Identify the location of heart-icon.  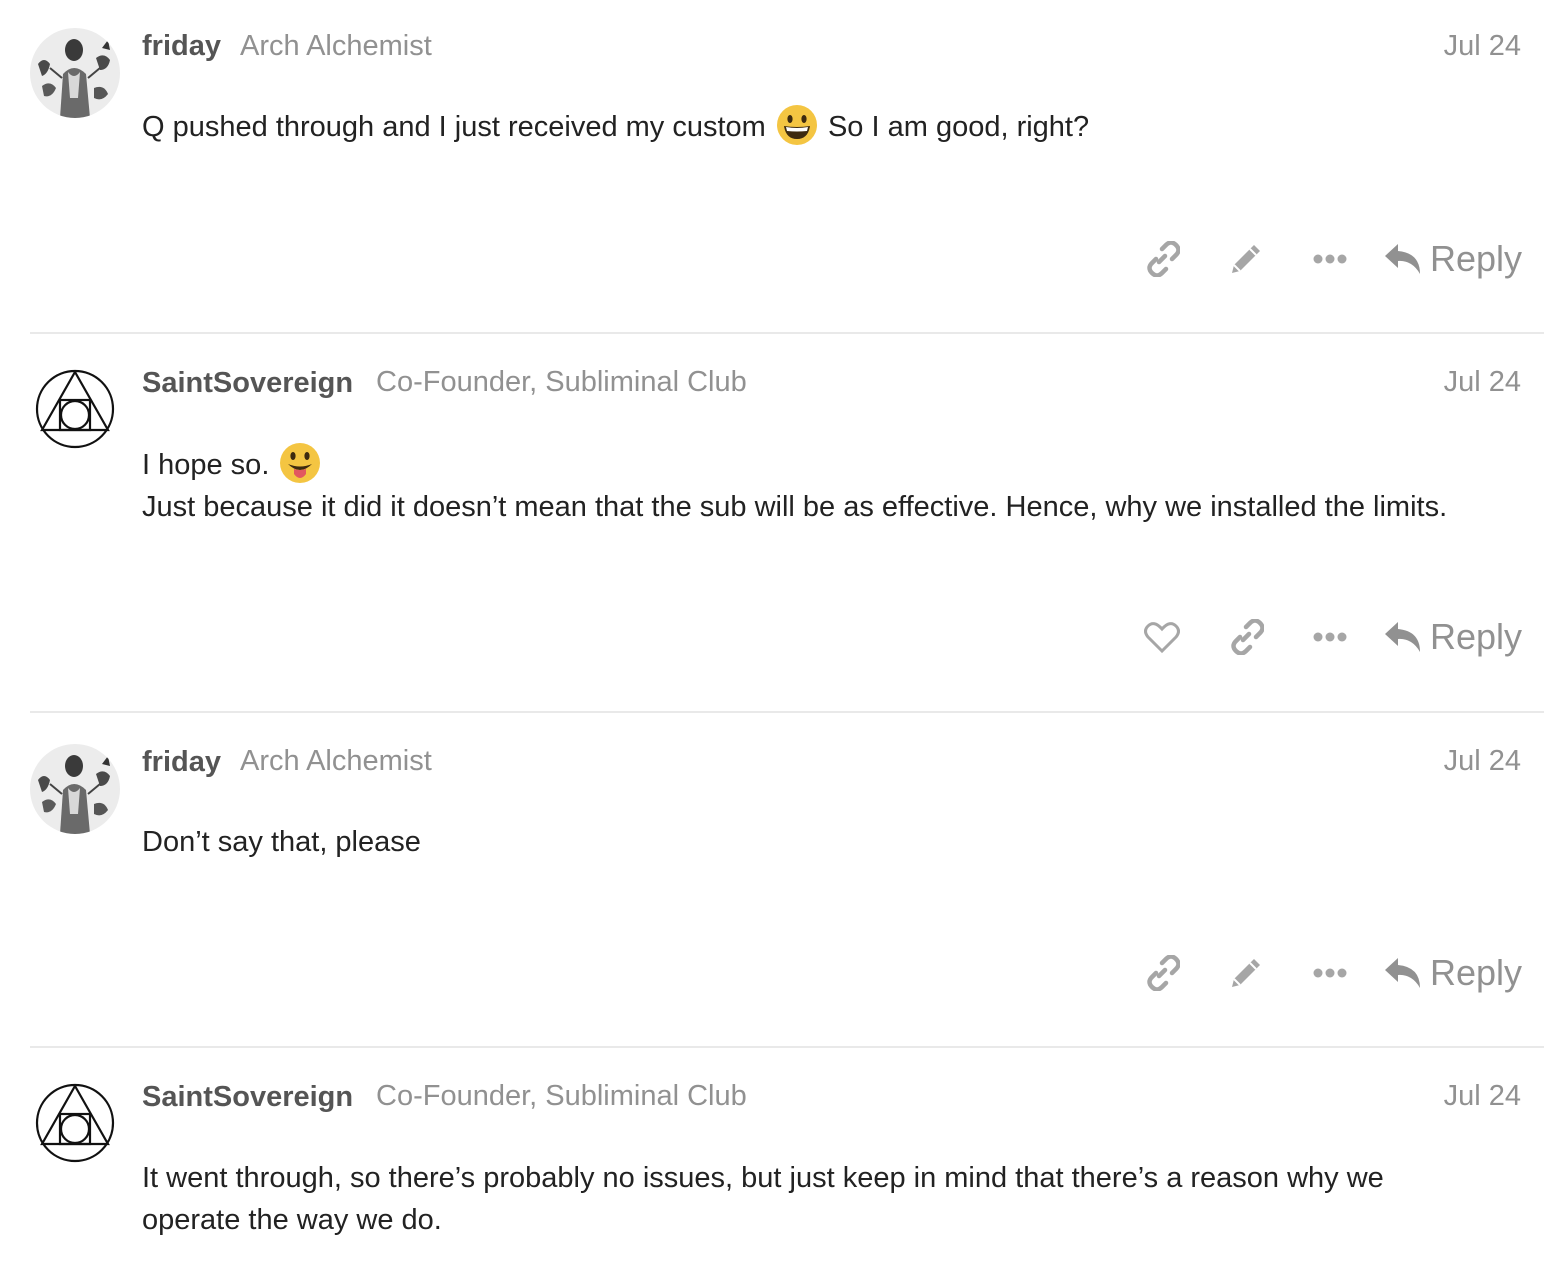
(1161, 638).